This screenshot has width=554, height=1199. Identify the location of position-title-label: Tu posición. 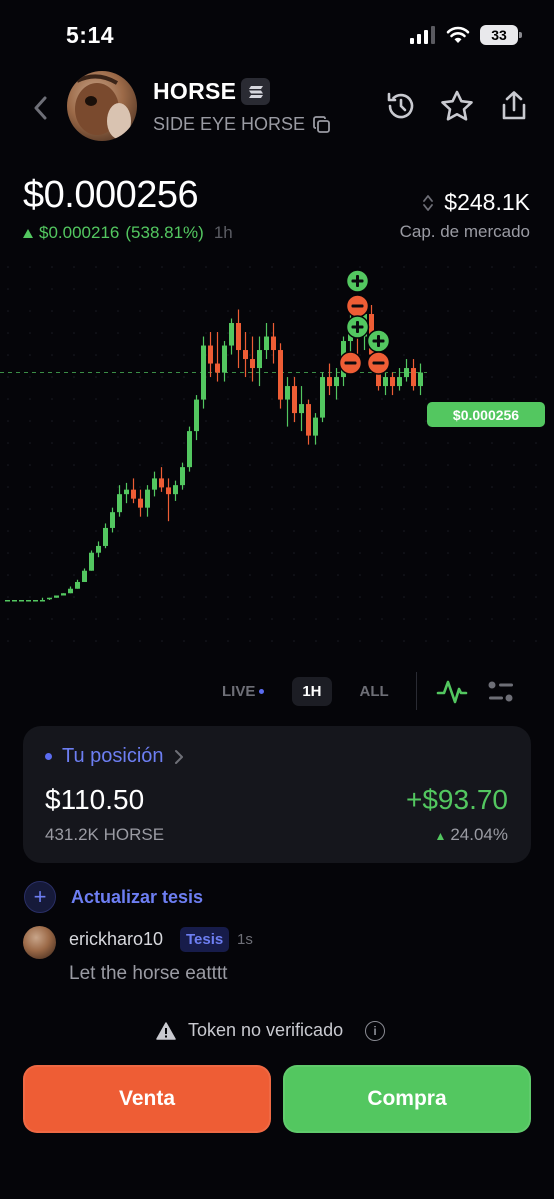
(113, 756).